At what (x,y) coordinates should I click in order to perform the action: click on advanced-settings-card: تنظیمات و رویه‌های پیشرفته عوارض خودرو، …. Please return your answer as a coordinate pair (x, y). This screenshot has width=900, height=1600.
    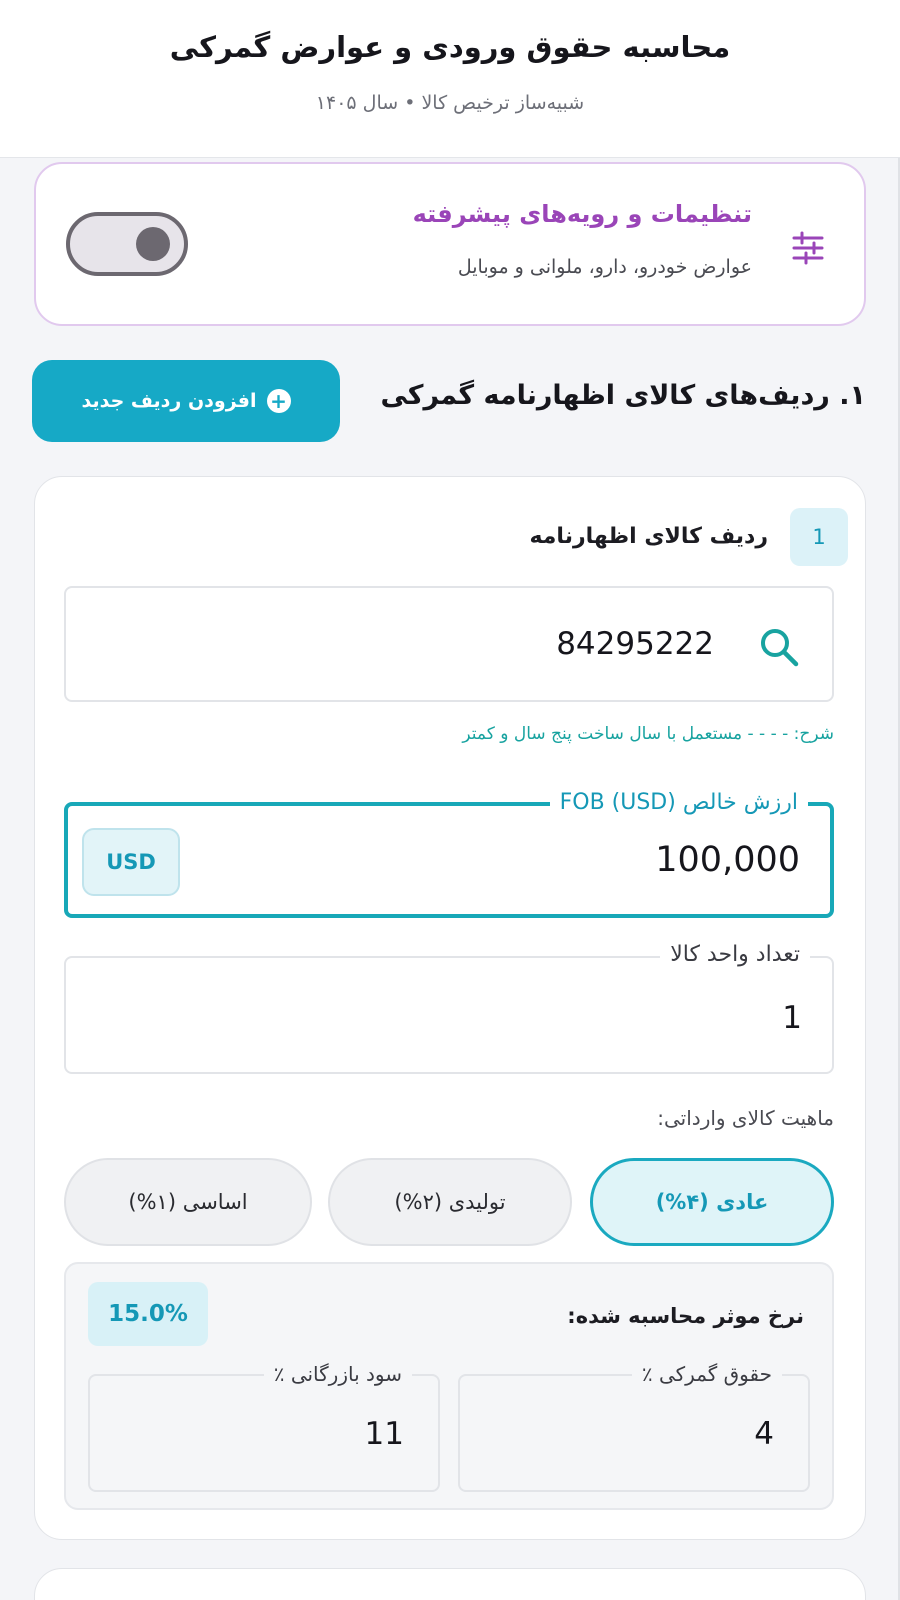
    Looking at the image, I should click on (450, 244).